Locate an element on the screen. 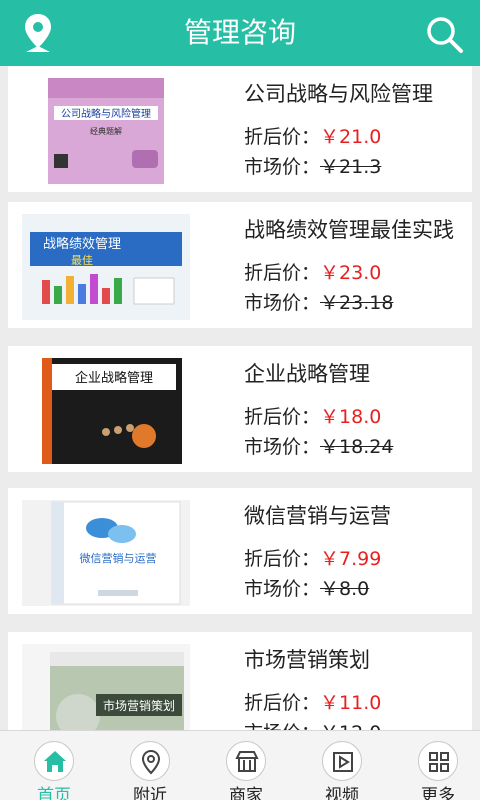 The height and width of the screenshot is (800, 480). tab-video: 视频 is located at coordinates (342, 765).